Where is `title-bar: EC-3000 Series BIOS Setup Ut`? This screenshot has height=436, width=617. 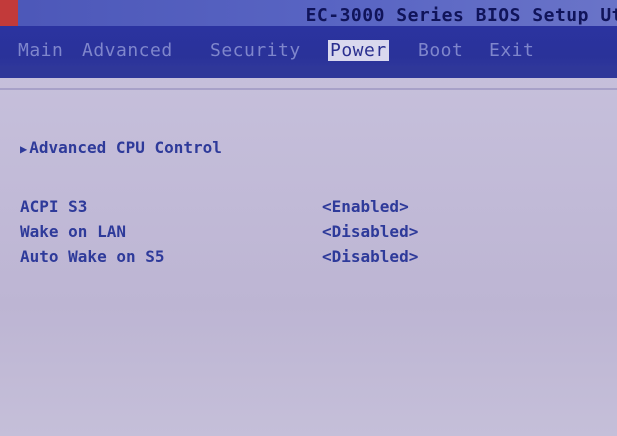
title-bar: EC-3000 Series BIOS Setup Ut is located at coordinates (308, 13).